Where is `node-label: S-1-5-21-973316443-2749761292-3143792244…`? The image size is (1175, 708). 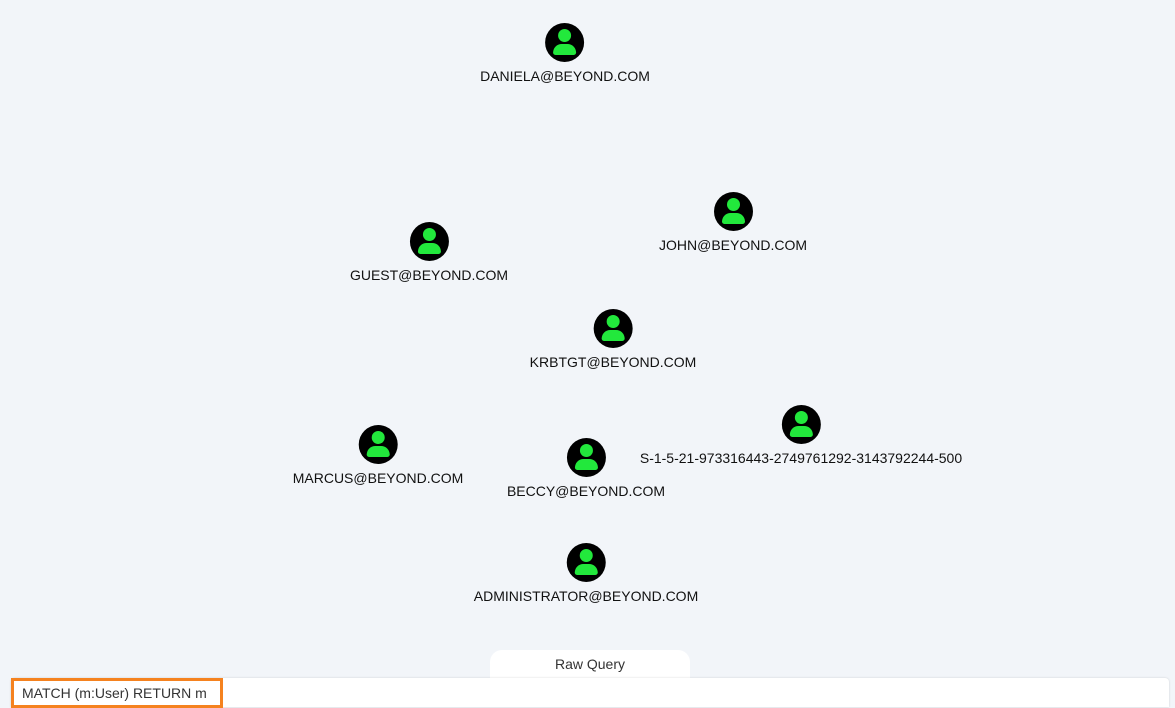 node-label: S-1-5-21-973316443-2749761292-3143792244… is located at coordinates (801, 458).